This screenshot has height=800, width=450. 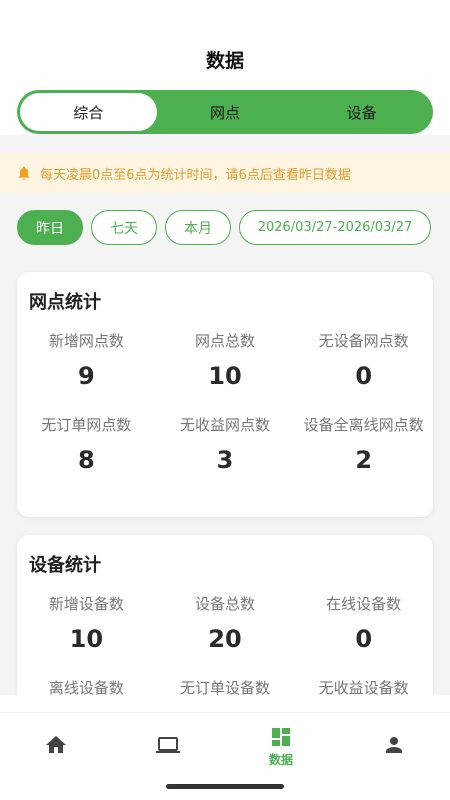 What do you see at coordinates (86, 460) in the screenshot?
I see `stat-value: 8` at bounding box center [86, 460].